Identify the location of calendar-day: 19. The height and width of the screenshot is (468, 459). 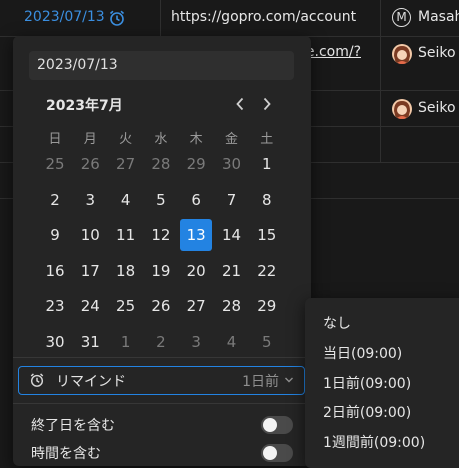
(161, 271).